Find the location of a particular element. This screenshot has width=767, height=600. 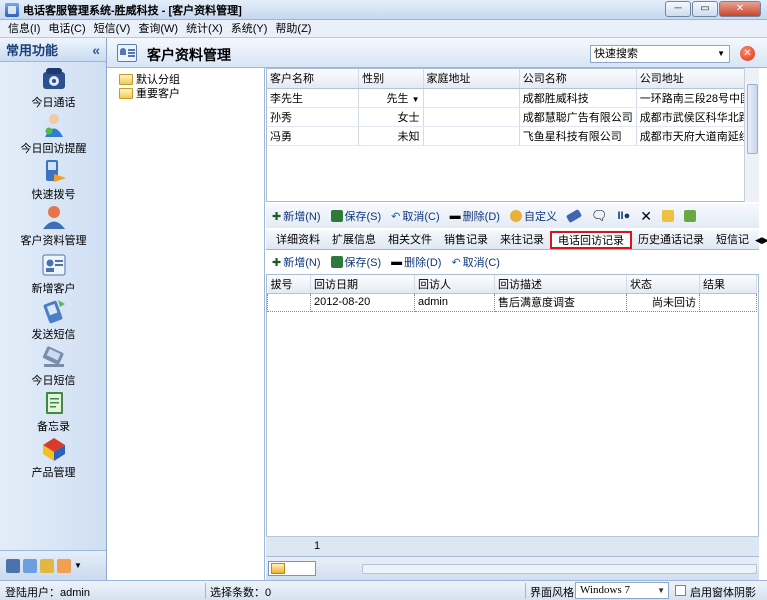

tab-extended-info: 扩展信息 is located at coordinates (354, 239).